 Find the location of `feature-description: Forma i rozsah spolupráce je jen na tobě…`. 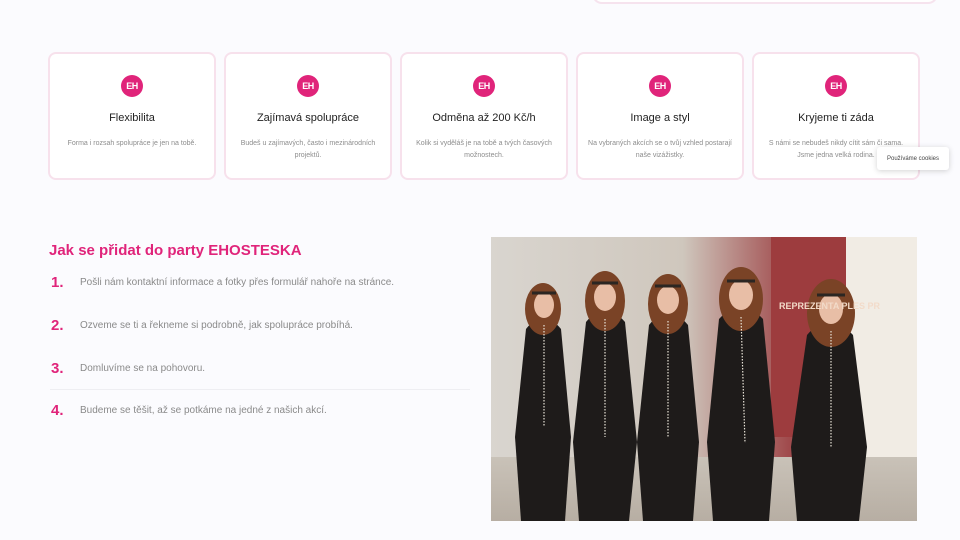

feature-description: Forma i rozsah spolupráce je jen na tobě… is located at coordinates (132, 143).